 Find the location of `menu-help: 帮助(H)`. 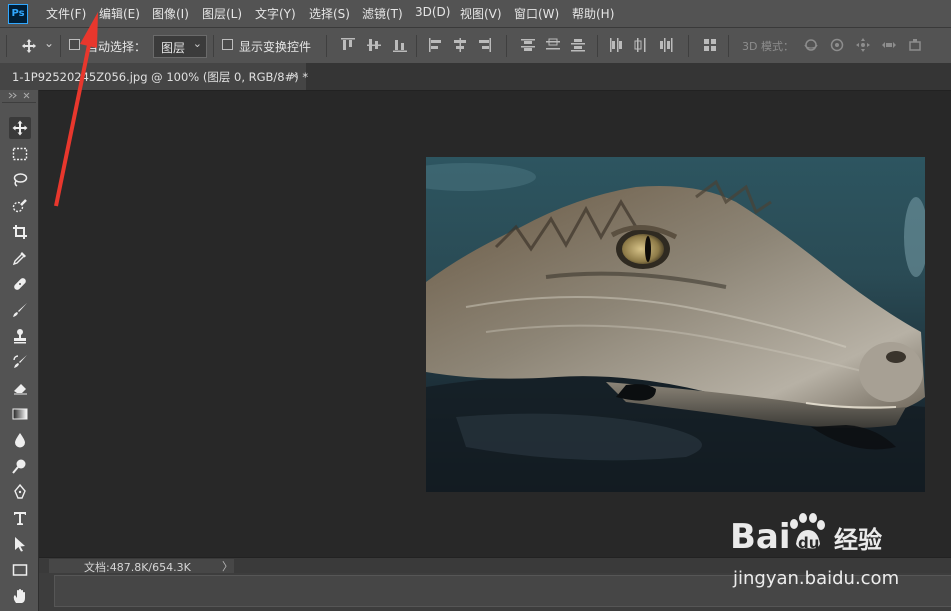

menu-help: 帮助(H) is located at coordinates (593, 13).